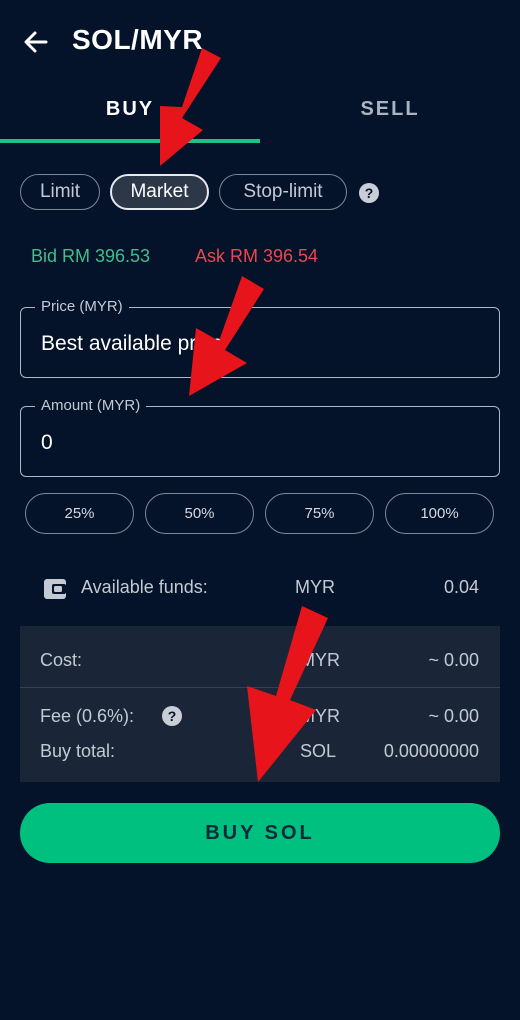  Describe the element at coordinates (260, 338) in the screenshot. I see `price-field: Price (MYR) Best available price` at that location.